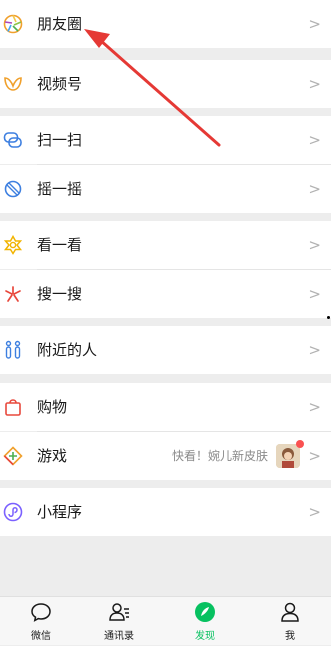  I want to click on moments-aperture-icon, so click(13, 24).